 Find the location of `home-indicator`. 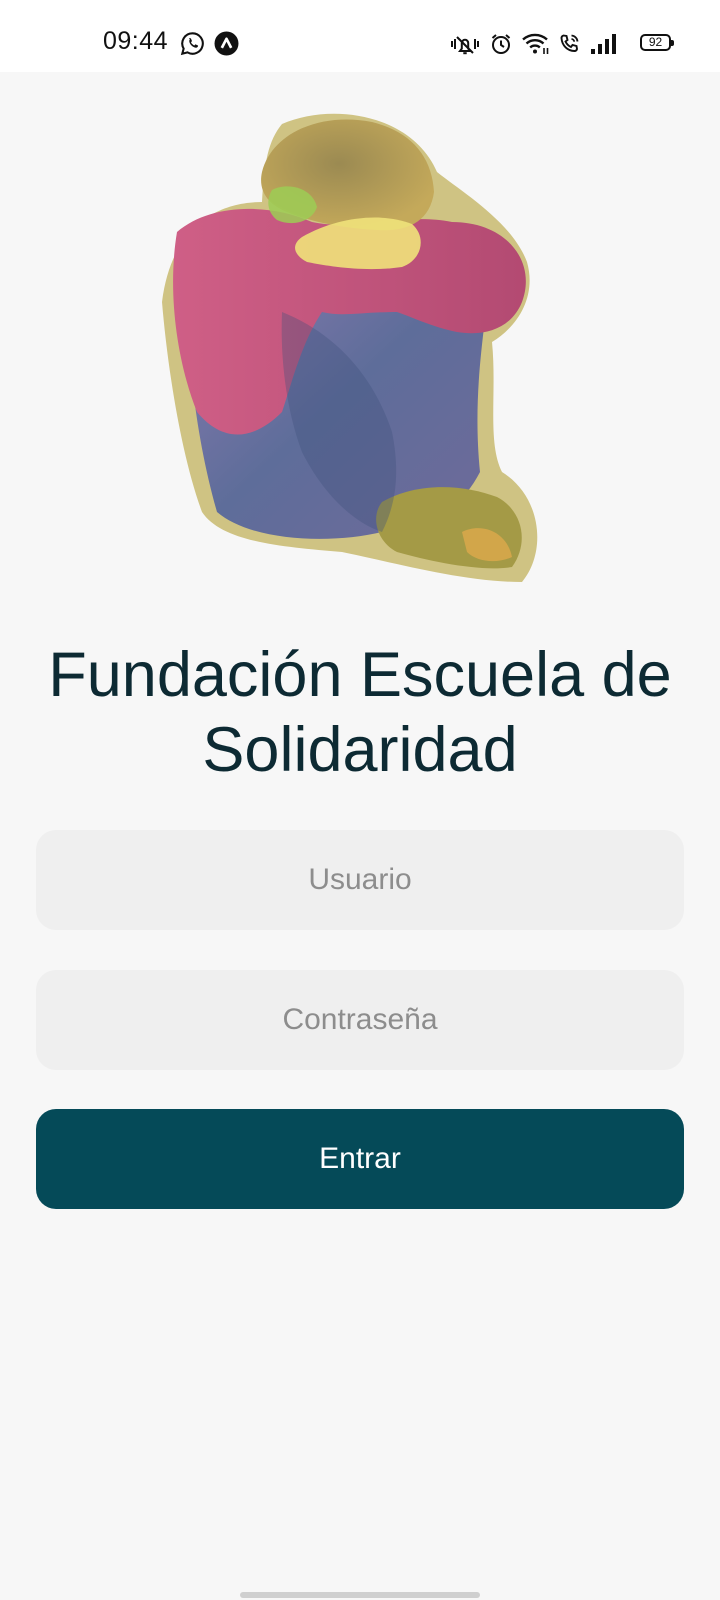

home-indicator is located at coordinates (360, 1595).